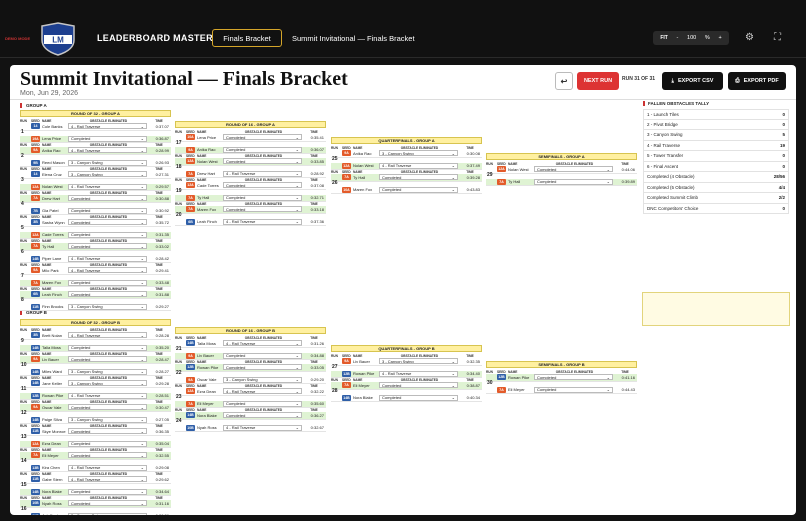 This screenshot has width=806, height=521. I want to click on competitor-row: 14B Nora Blake Completed ⌄ 0:40.34, so click(406, 398).